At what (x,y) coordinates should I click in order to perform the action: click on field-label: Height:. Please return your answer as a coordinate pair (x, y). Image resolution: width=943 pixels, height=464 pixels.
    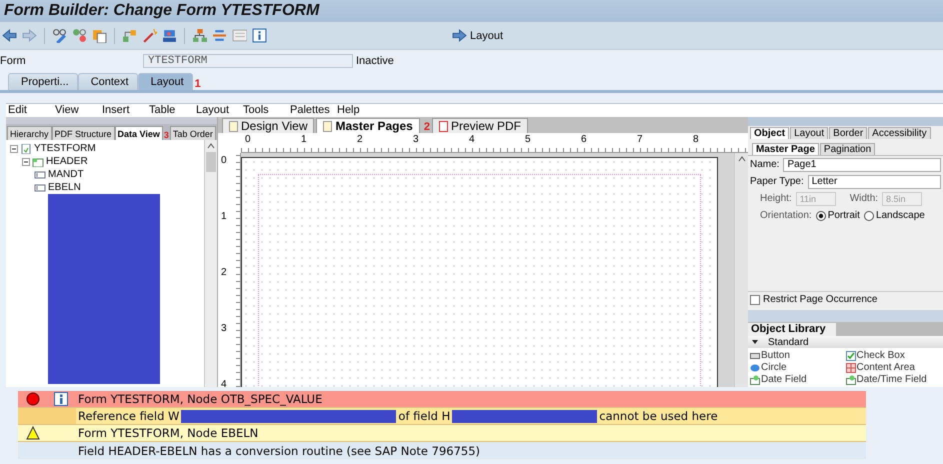
    Looking at the image, I should click on (776, 198).